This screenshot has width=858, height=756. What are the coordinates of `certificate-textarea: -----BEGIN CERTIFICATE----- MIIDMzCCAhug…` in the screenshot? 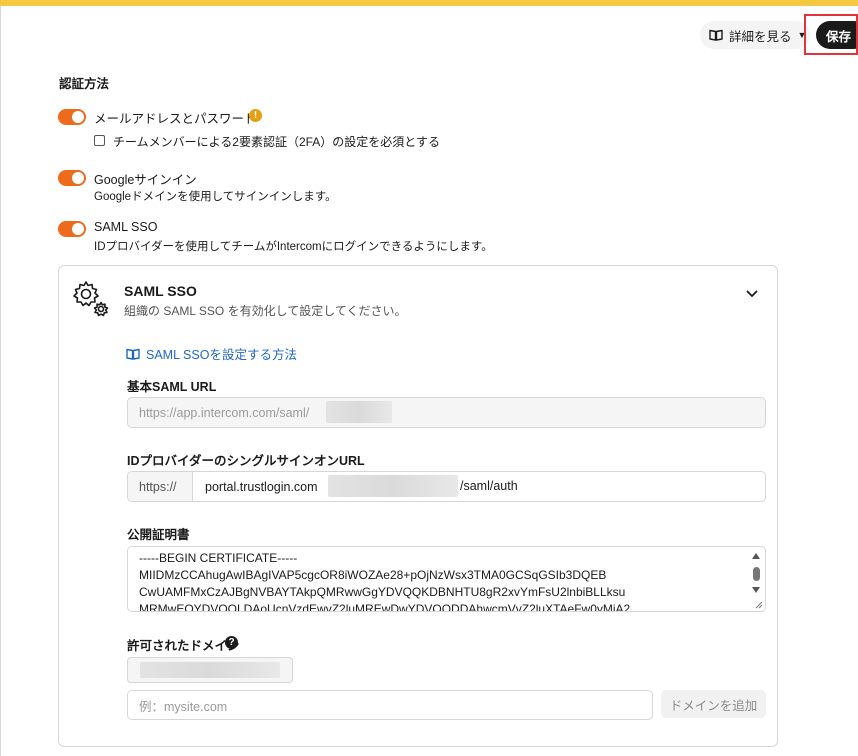 It's located at (446, 579).